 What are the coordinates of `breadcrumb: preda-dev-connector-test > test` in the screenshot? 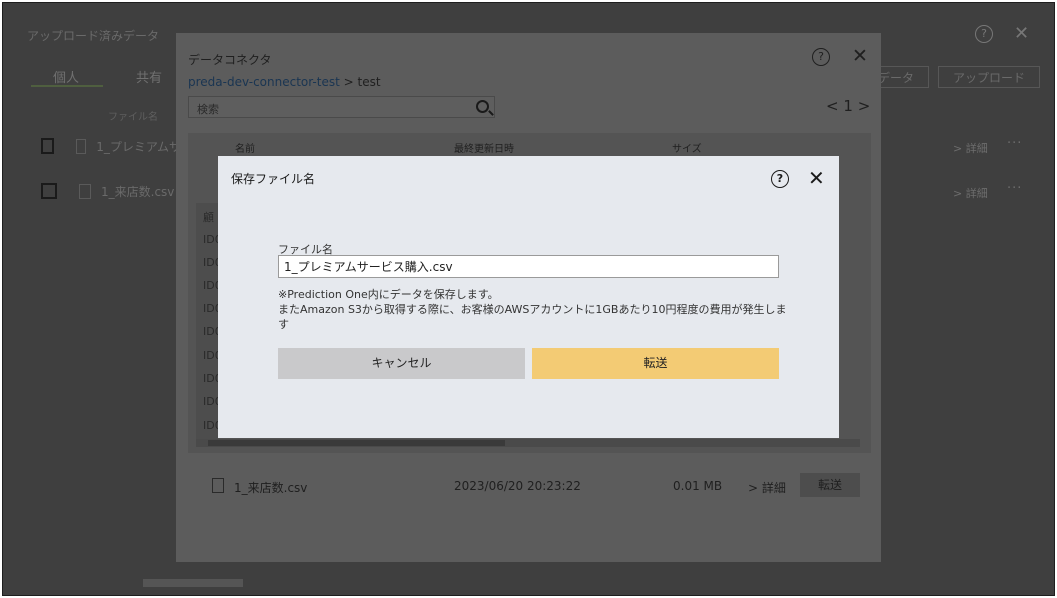 It's located at (284, 82).